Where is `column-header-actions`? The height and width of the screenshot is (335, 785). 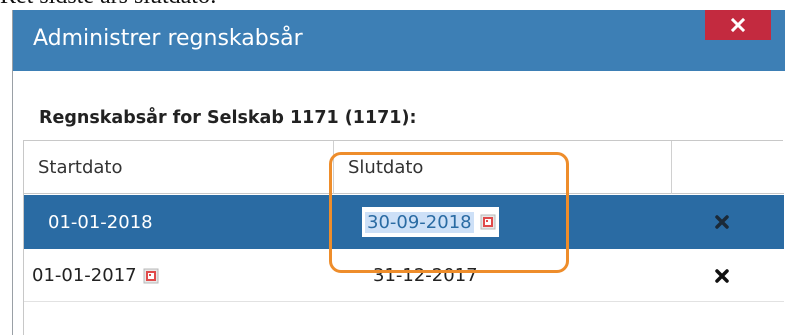 column-header-actions is located at coordinates (728, 167).